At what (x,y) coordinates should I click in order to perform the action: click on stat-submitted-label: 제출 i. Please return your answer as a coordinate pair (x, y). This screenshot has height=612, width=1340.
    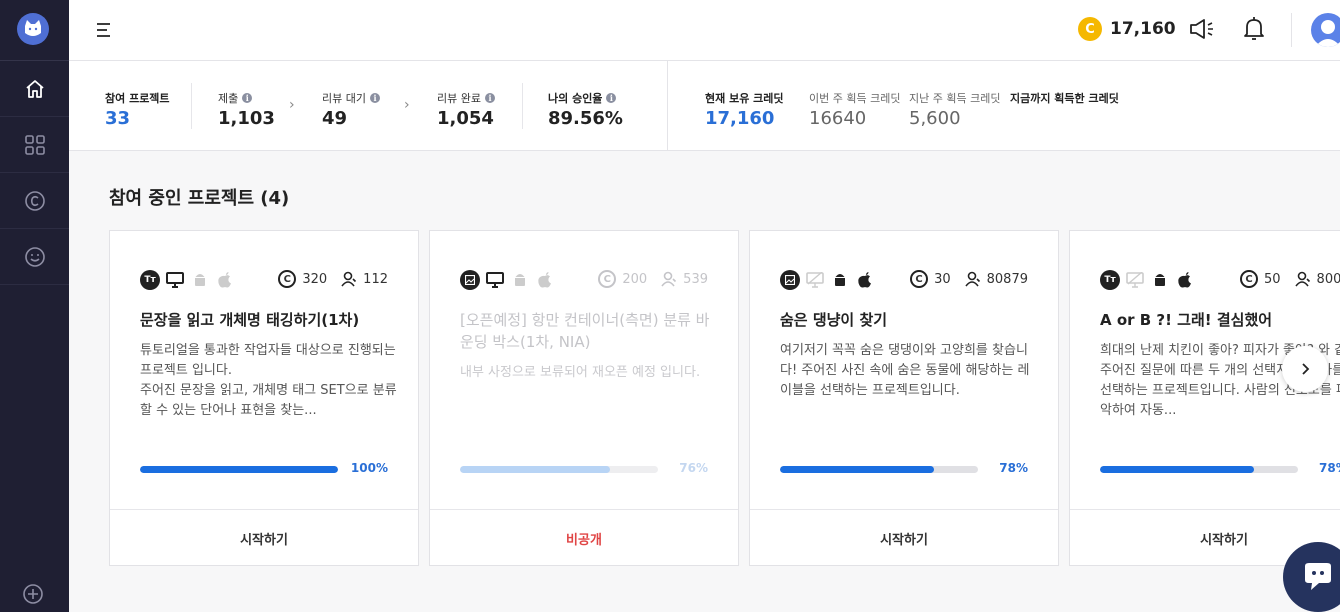
    Looking at the image, I should click on (235, 98).